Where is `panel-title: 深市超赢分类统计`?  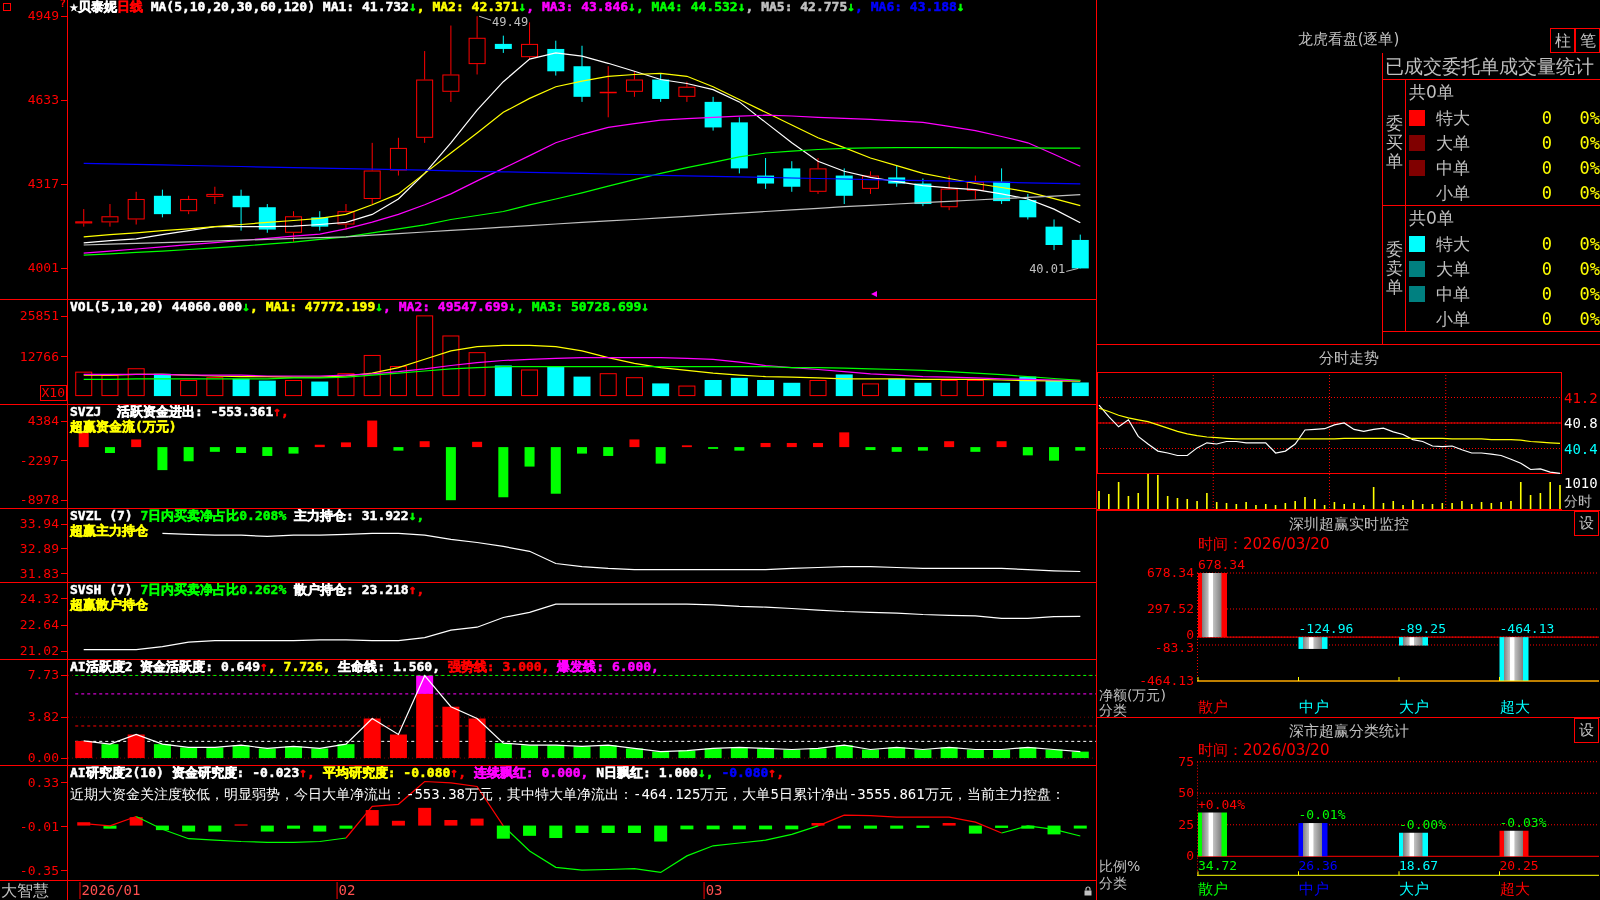
panel-title: 深市超赢分类统计 is located at coordinates (1348, 731).